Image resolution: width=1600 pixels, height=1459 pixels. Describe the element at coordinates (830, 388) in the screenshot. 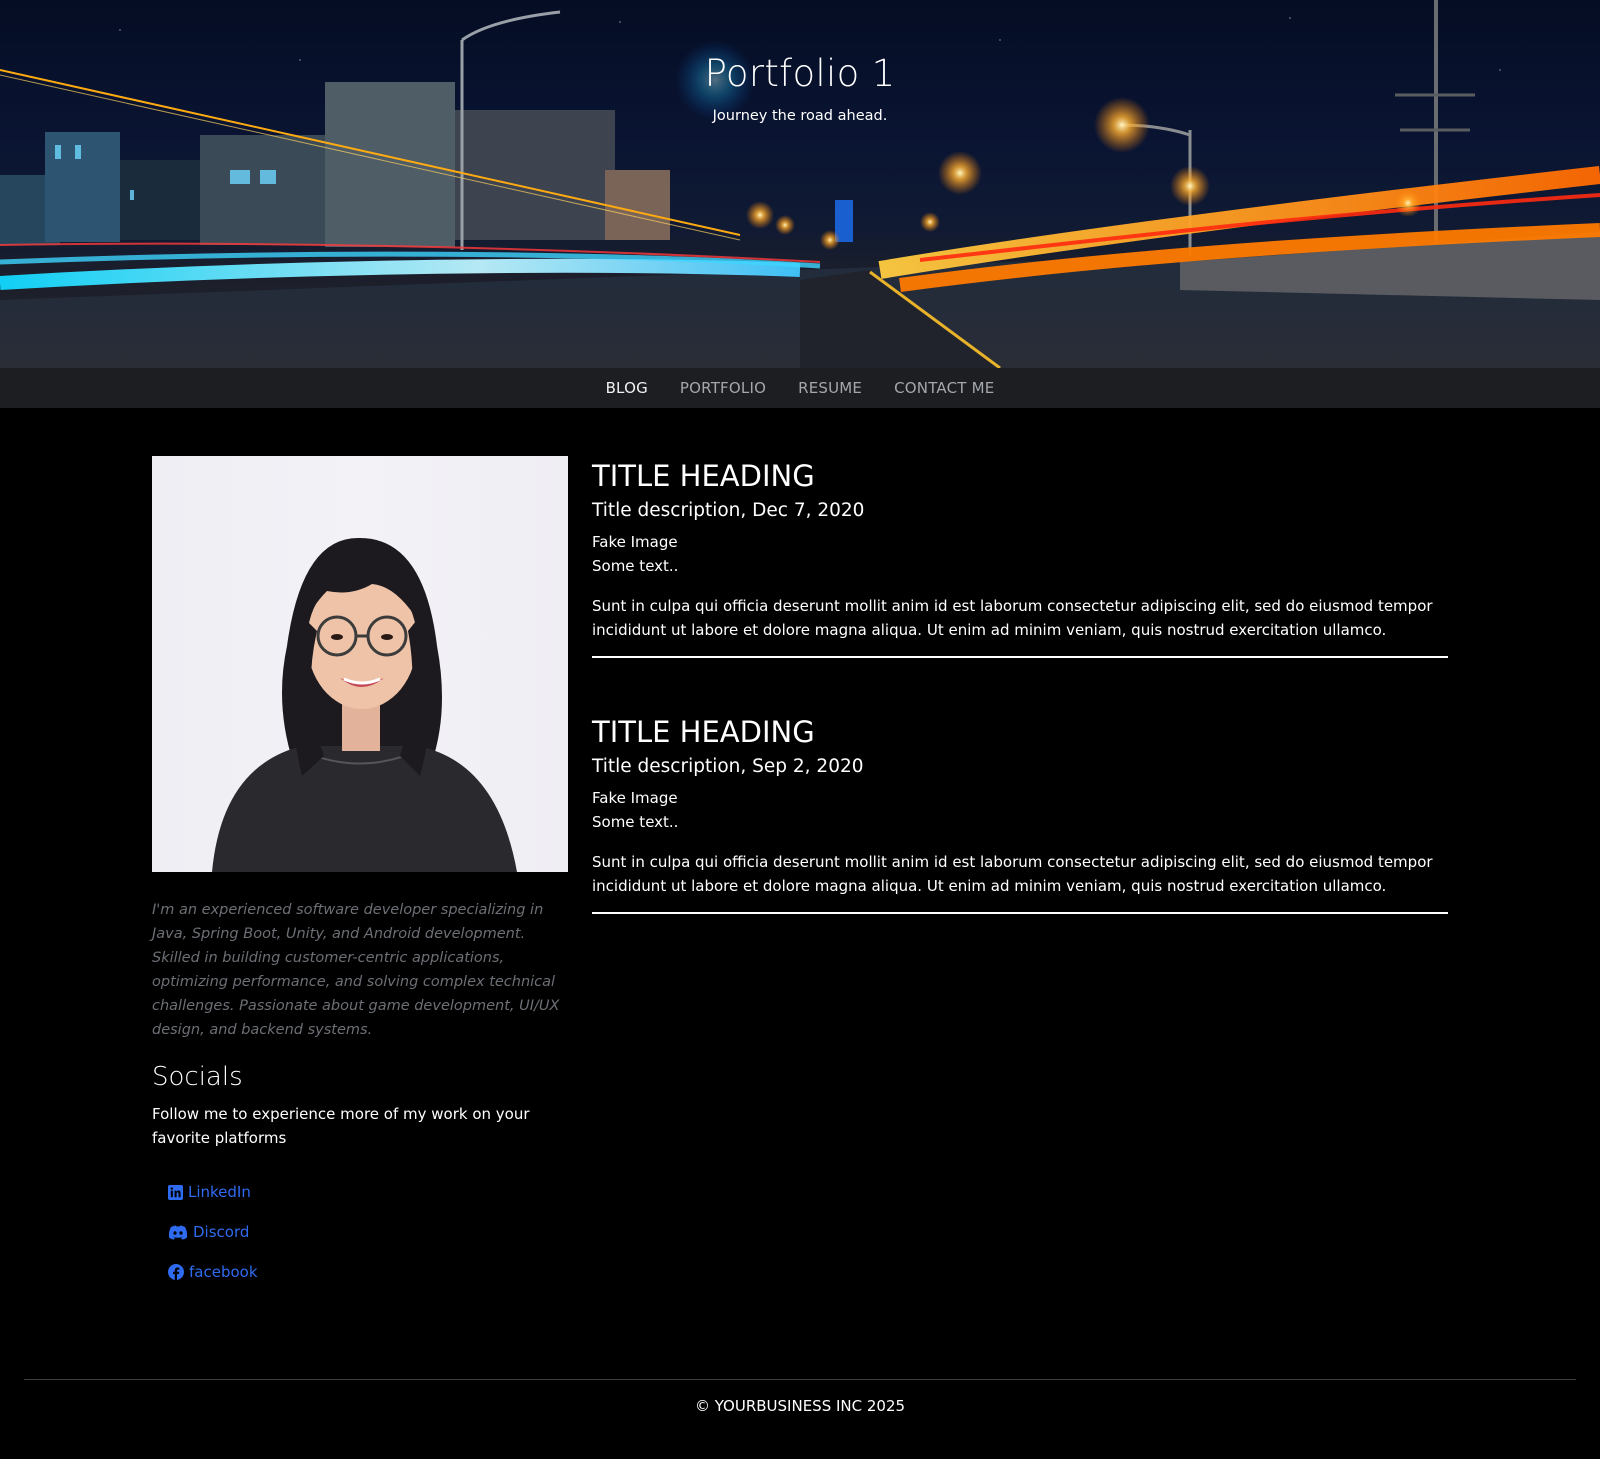

I see `nav-item-resume: RESUME` at that location.